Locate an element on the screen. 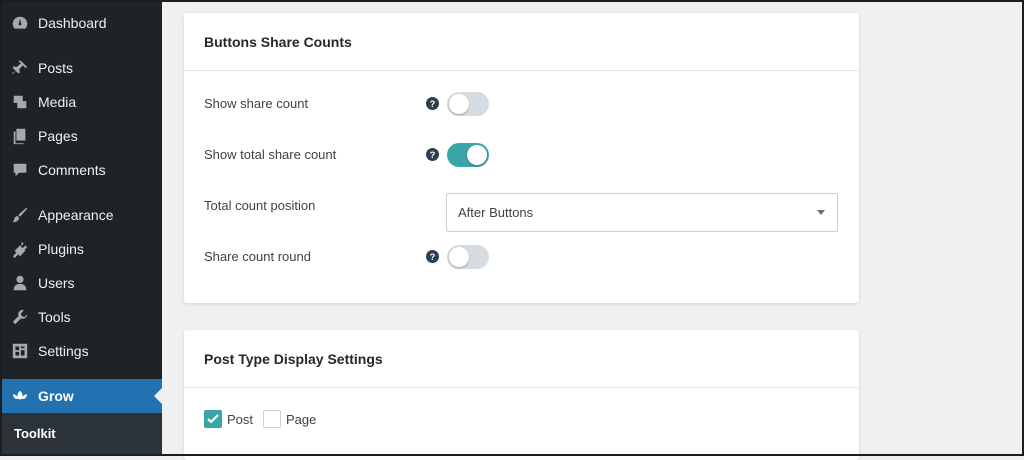 This screenshot has height=460, width=1024. post-checkbox is located at coordinates (213, 419).